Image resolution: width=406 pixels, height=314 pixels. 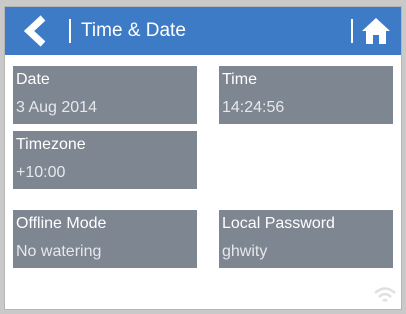 What do you see at coordinates (105, 239) in the screenshot?
I see `offline-mode-tile: Offline Mode No watering` at bounding box center [105, 239].